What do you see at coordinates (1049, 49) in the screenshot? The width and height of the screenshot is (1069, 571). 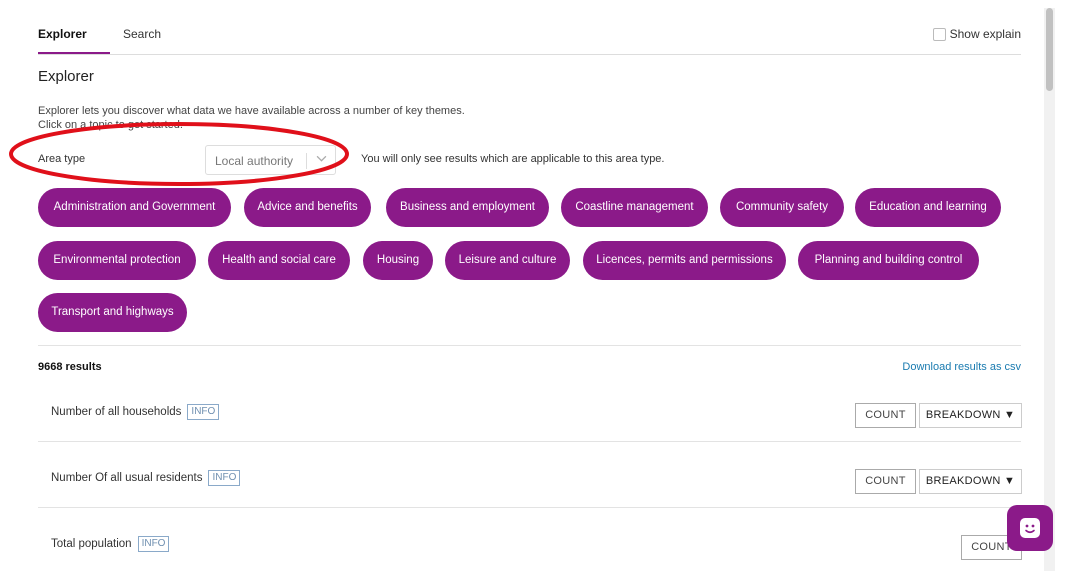 I see `scrollbar-thumb` at bounding box center [1049, 49].